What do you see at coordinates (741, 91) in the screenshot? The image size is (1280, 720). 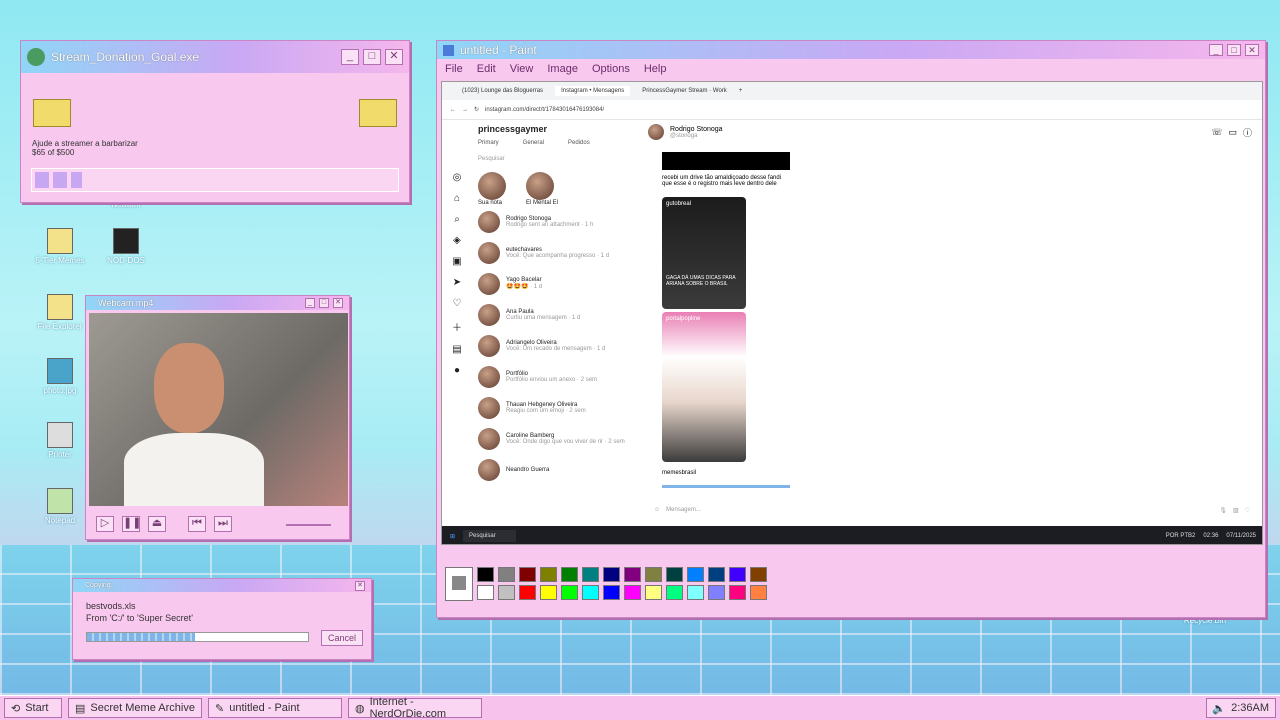 I see `new-tab-icon: +` at bounding box center [741, 91].